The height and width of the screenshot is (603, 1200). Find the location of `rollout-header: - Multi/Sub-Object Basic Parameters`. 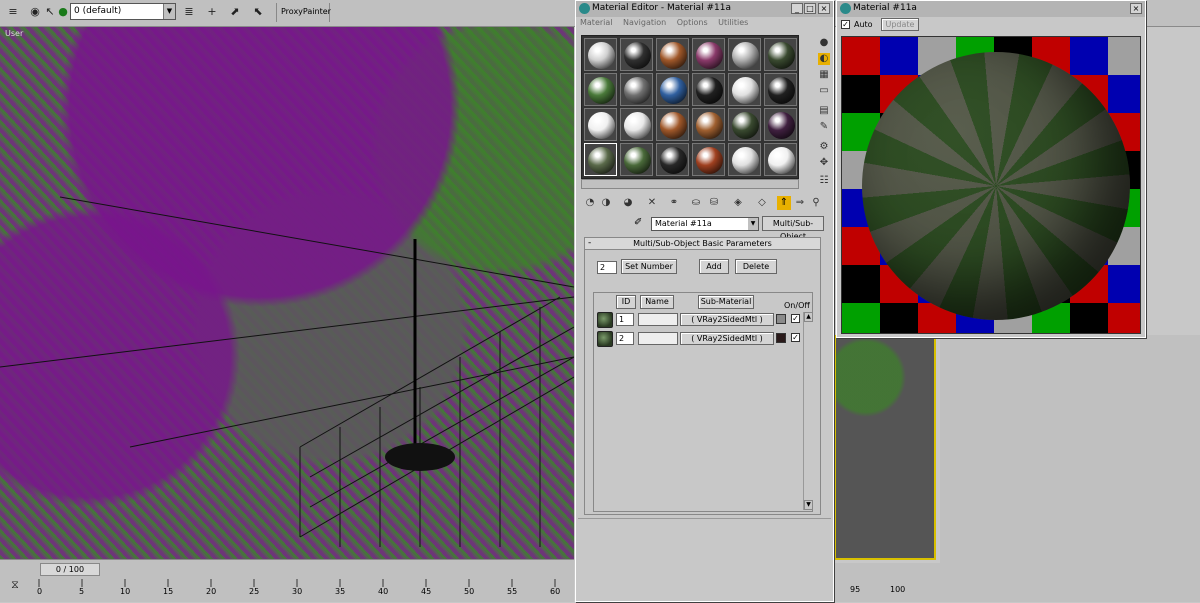

rollout-header: - Multi/Sub-Object Basic Parameters is located at coordinates (702, 244).